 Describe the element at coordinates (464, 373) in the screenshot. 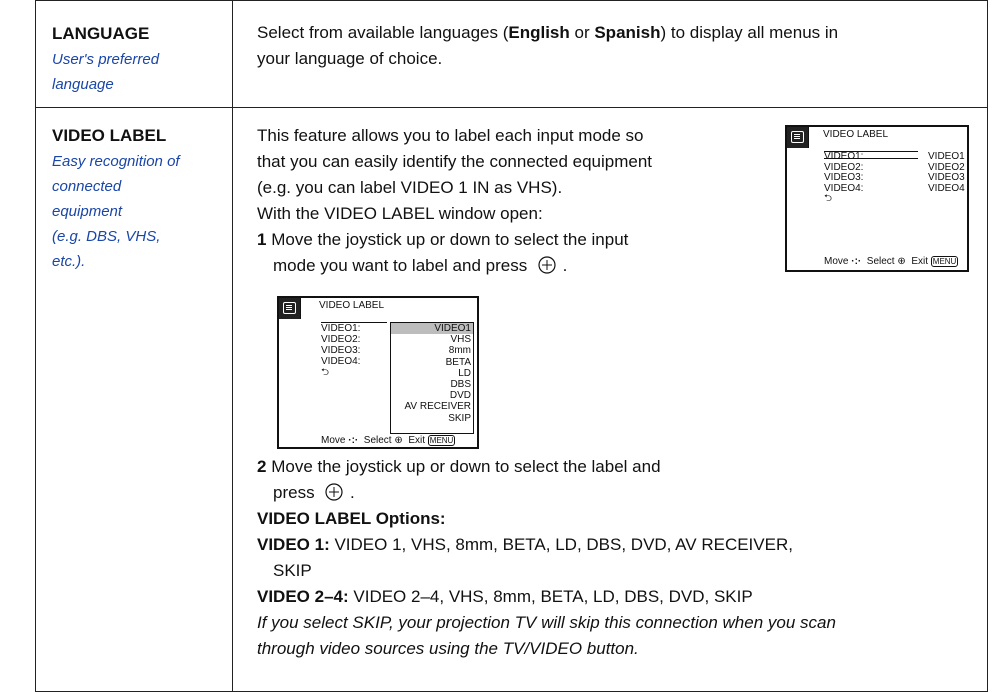

I see `option-item: LD` at that location.